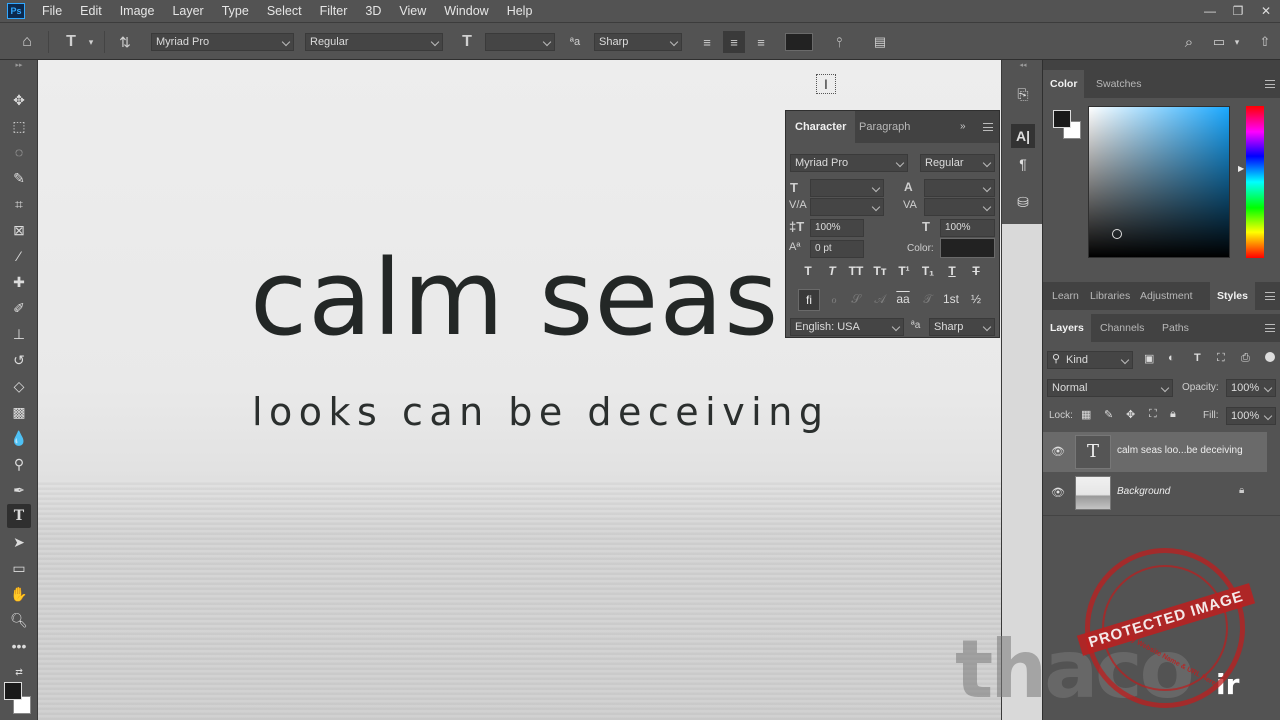 The height and width of the screenshot is (720, 1280). Describe the element at coordinates (1149, 358) in the screenshot. I see `filter-pixel-icon: ▣` at that location.